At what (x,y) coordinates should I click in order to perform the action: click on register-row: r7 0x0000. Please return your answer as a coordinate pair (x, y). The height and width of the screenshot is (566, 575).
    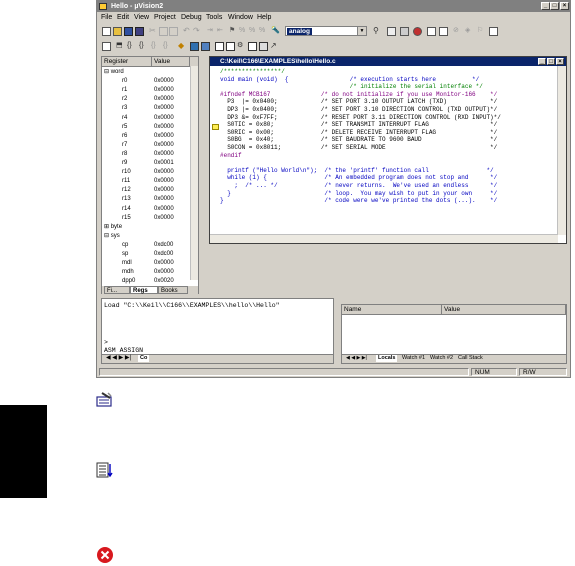
    Looking at the image, I should click on (146, 145).